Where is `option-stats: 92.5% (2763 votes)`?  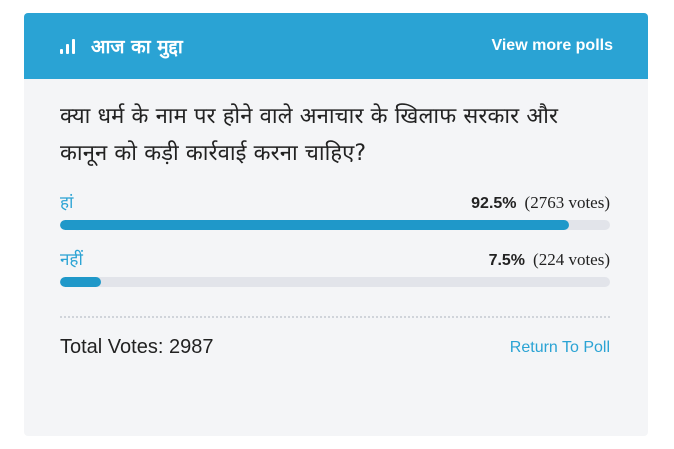 option-stats: 92.5% (2763 votes) is located at coordinates (540, 203).